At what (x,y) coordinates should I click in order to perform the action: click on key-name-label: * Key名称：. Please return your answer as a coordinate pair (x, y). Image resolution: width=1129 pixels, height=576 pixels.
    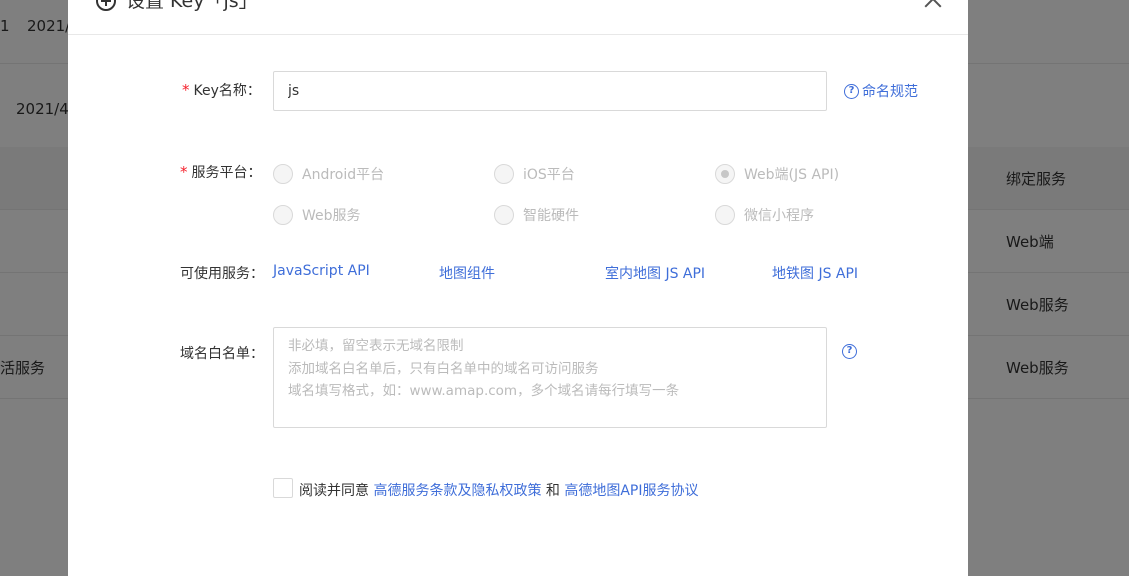
    Looking at the image, I should click on (221, 90).